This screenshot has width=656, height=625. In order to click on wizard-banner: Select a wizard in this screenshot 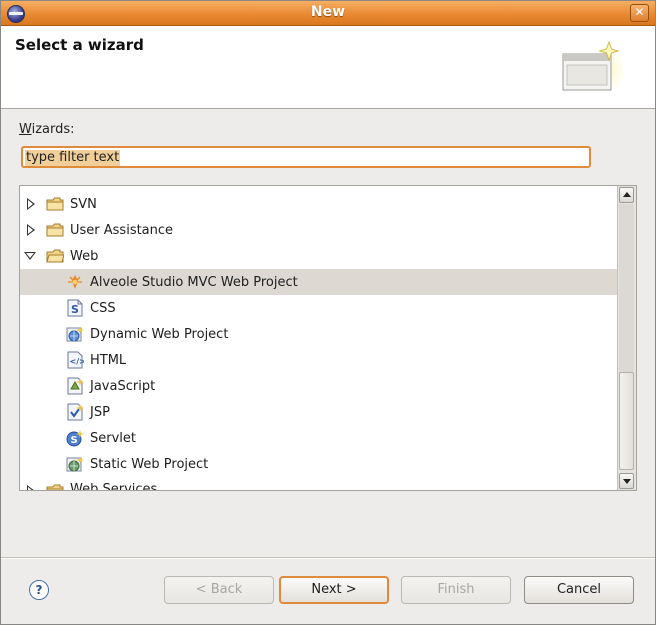, I will do `click(328, 67)`.